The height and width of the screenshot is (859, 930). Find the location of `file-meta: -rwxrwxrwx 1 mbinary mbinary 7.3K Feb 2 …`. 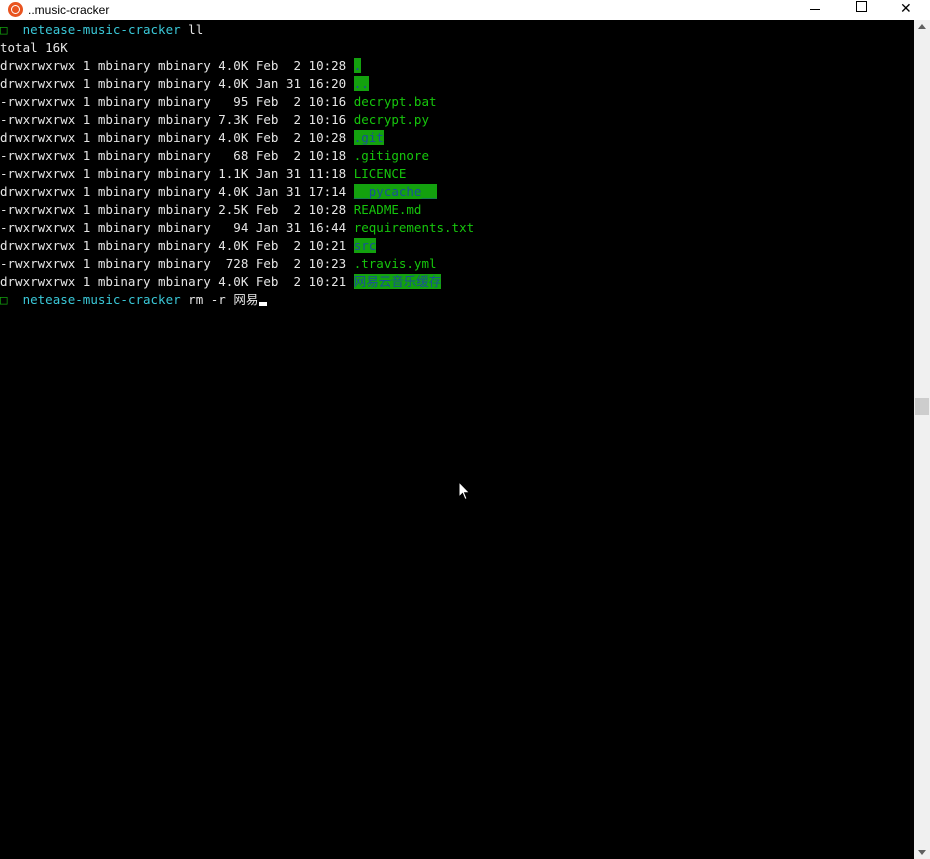

file-meta: -rwxrwxrwx 1 mbinary mbinary 7.3K Feb 2 … is located at coordinates (173, 119).